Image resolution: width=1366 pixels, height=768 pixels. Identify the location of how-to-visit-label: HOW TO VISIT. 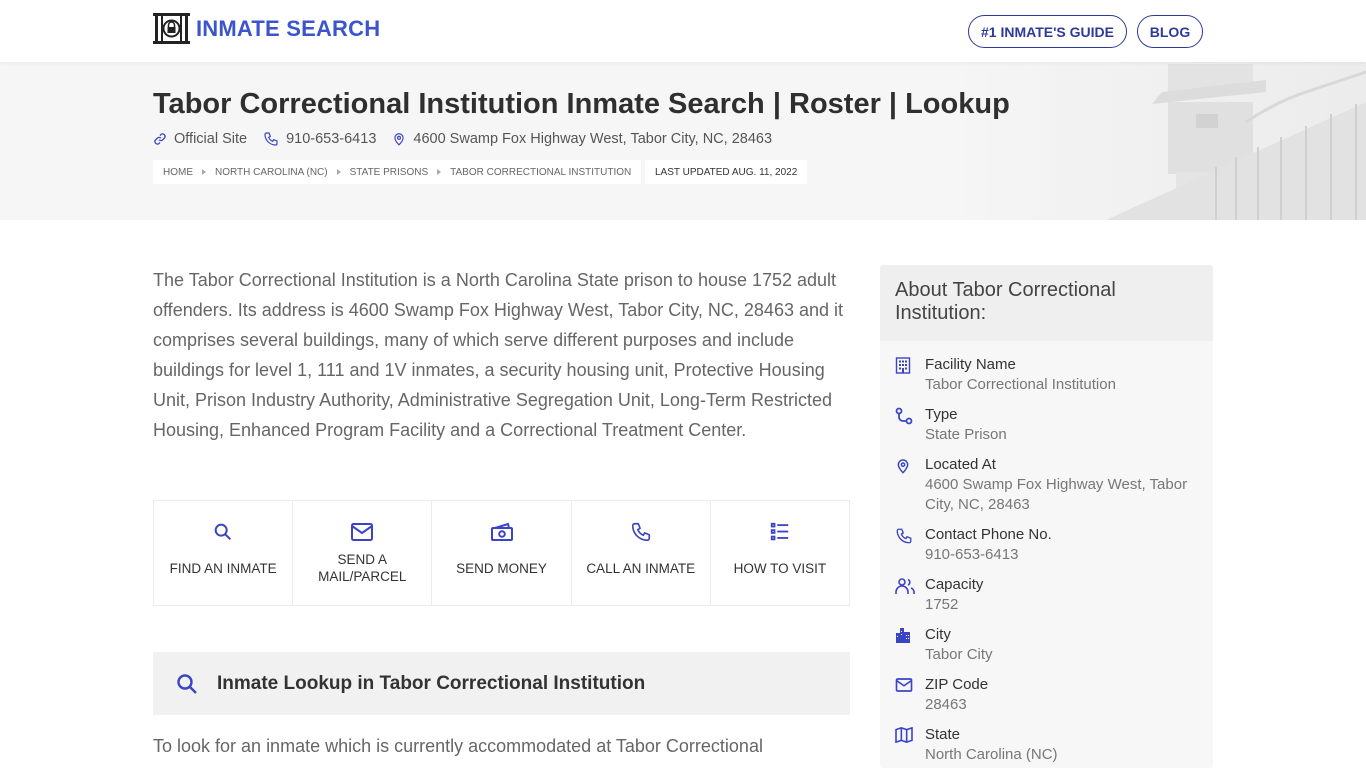
(780, 568).